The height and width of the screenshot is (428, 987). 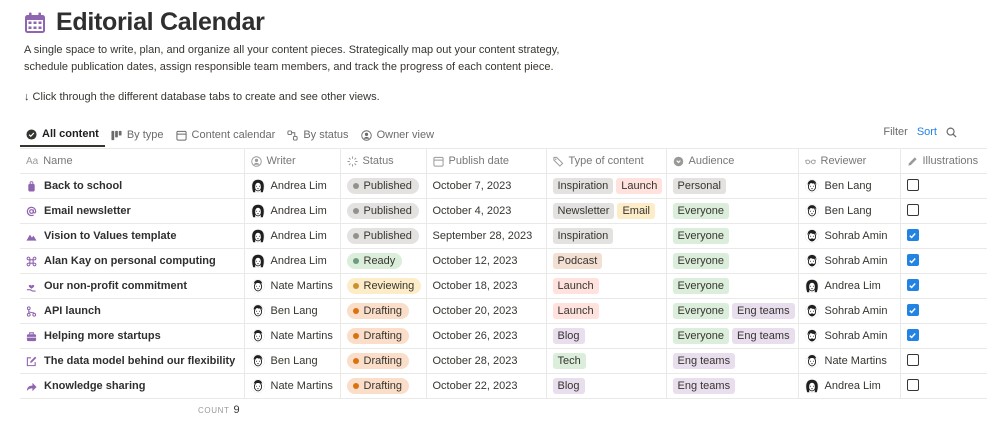 What do you see at coordinates (383, 161) in the screenshot?
I see `column-header-status: Status` at bounding box center [383, 161].